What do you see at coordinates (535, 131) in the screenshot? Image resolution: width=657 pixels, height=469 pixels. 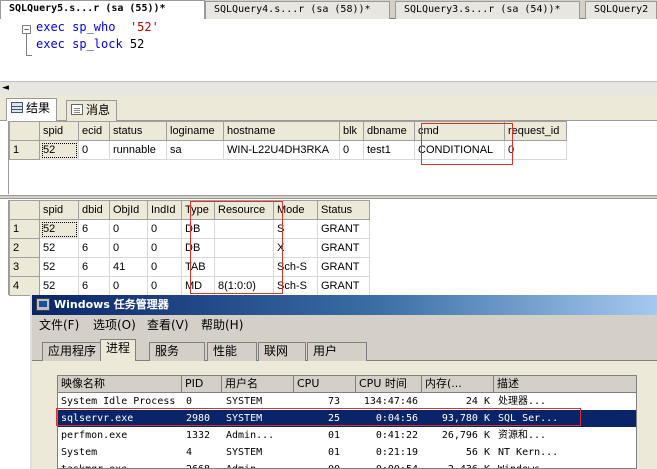 I see `column-header-request-id: request_id` at bounding box center [535, 131].